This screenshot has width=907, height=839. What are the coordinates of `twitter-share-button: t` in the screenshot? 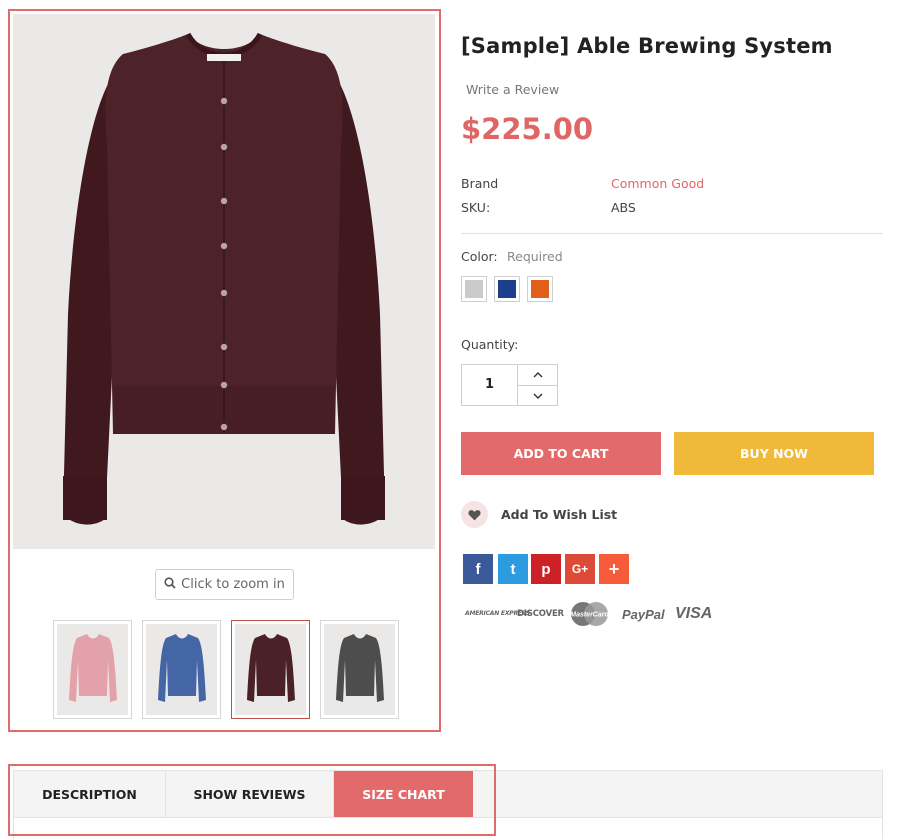 It's located at (513, 569).